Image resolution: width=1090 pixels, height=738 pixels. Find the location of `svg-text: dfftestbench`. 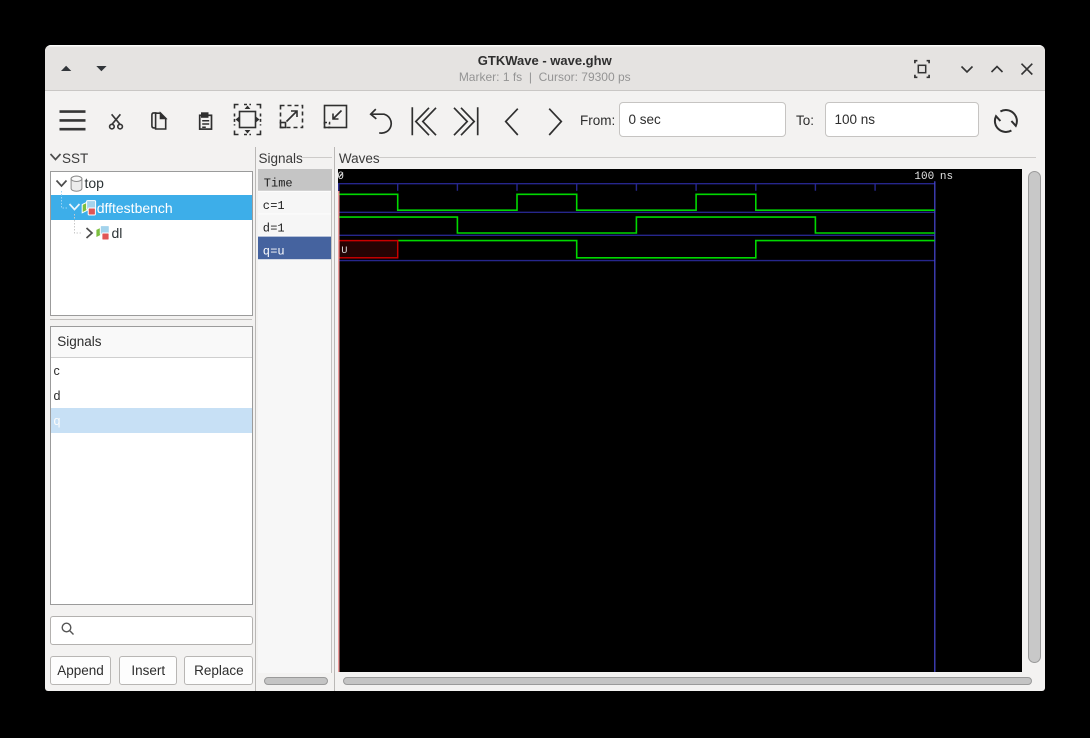

svg-text: dfftestbench is located at coordinates (135, 208).